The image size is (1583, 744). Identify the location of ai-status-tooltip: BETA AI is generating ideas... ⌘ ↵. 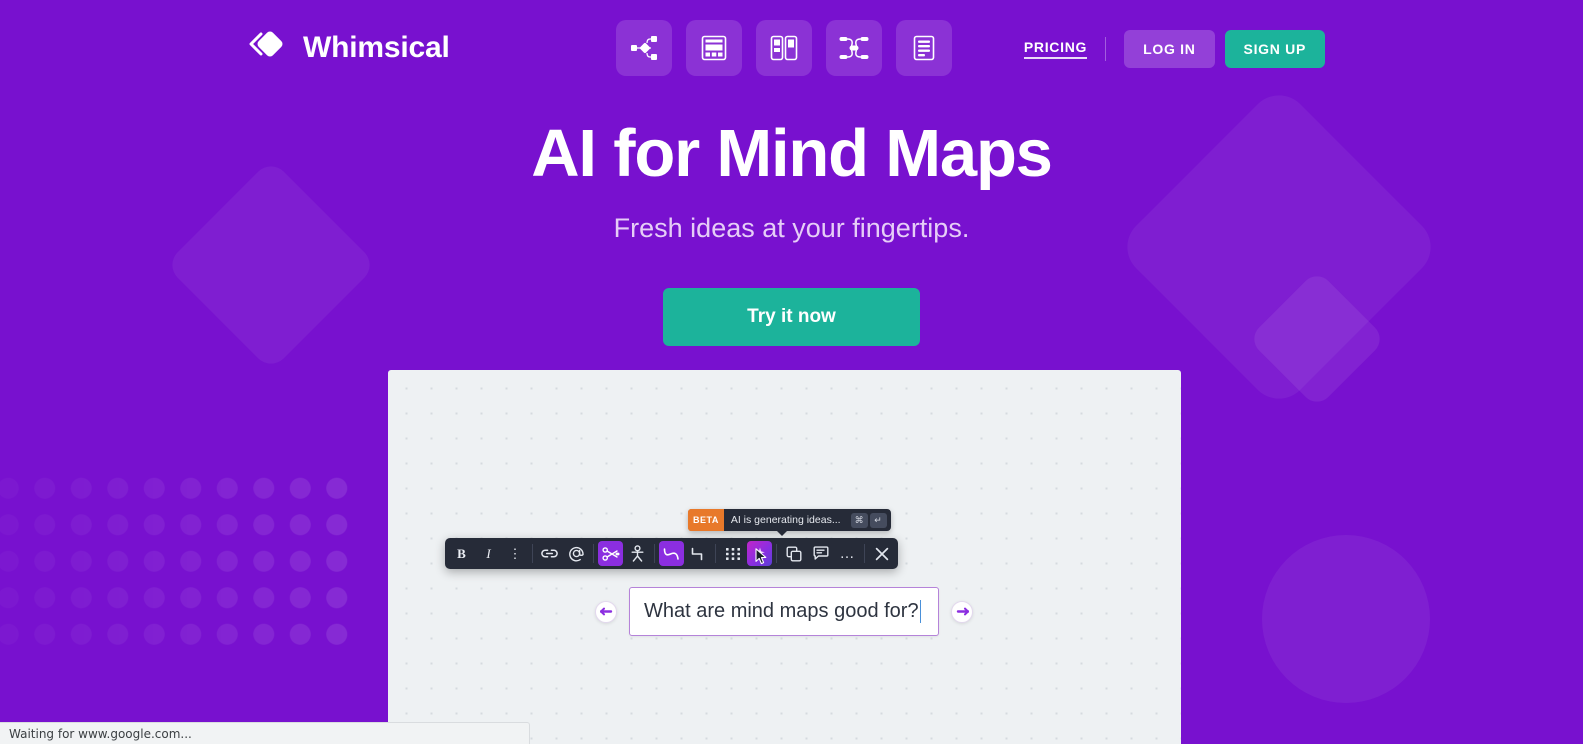
(789, 522).